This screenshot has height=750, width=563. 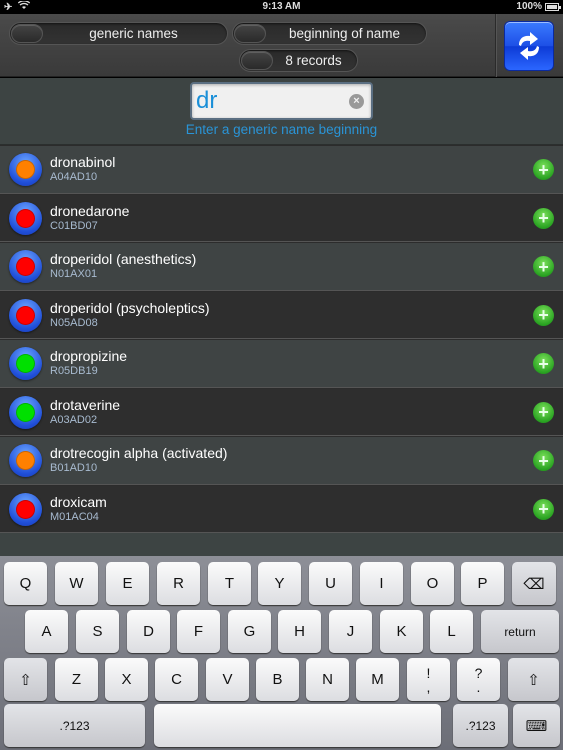 What do you see at coordinates (529, 46) in the screenshot?
I see `refresh-button` at bounding box center [529, 46].